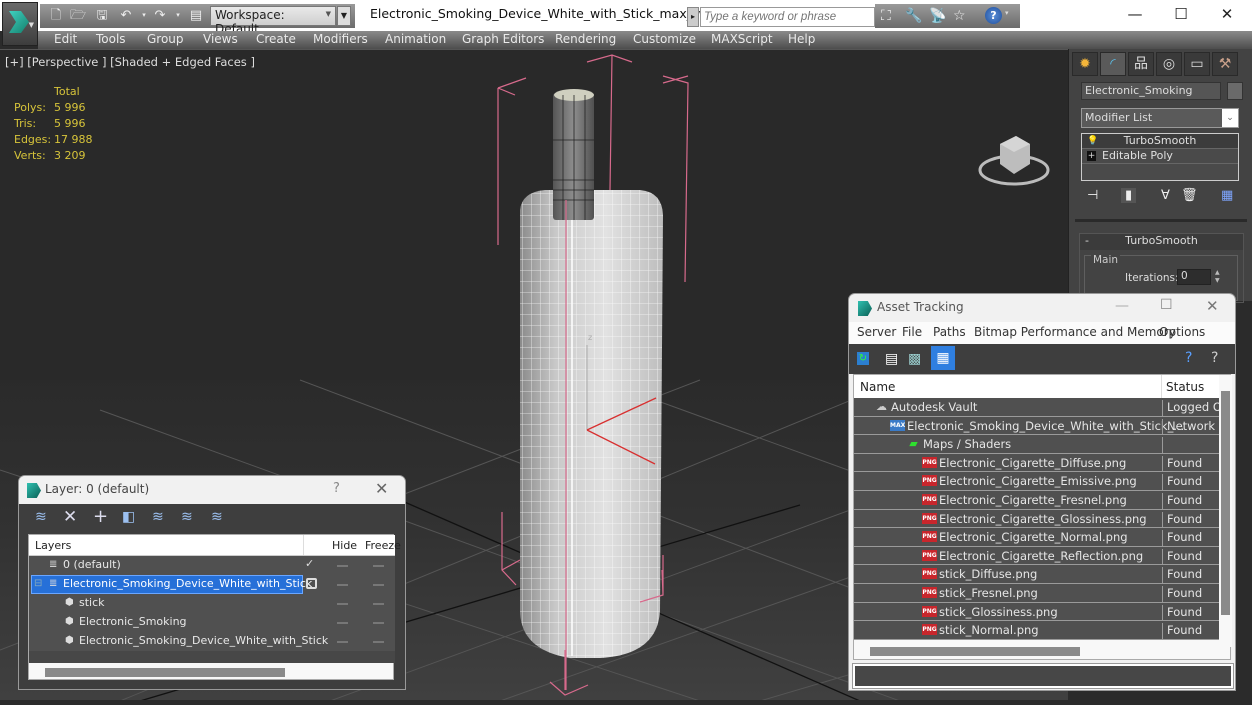 This screenshot has height=705, width=1252. Describe the element at coordinates (1161, 242) in the screenshot. I see `rollout-header: - TurboSmooth` at that location.